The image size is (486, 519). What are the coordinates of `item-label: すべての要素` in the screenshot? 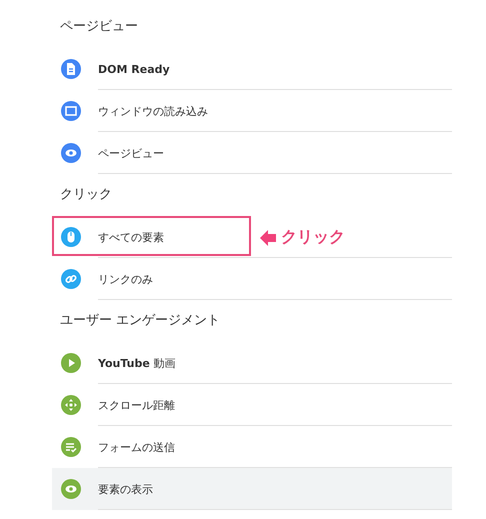 It's located at (131, 237).